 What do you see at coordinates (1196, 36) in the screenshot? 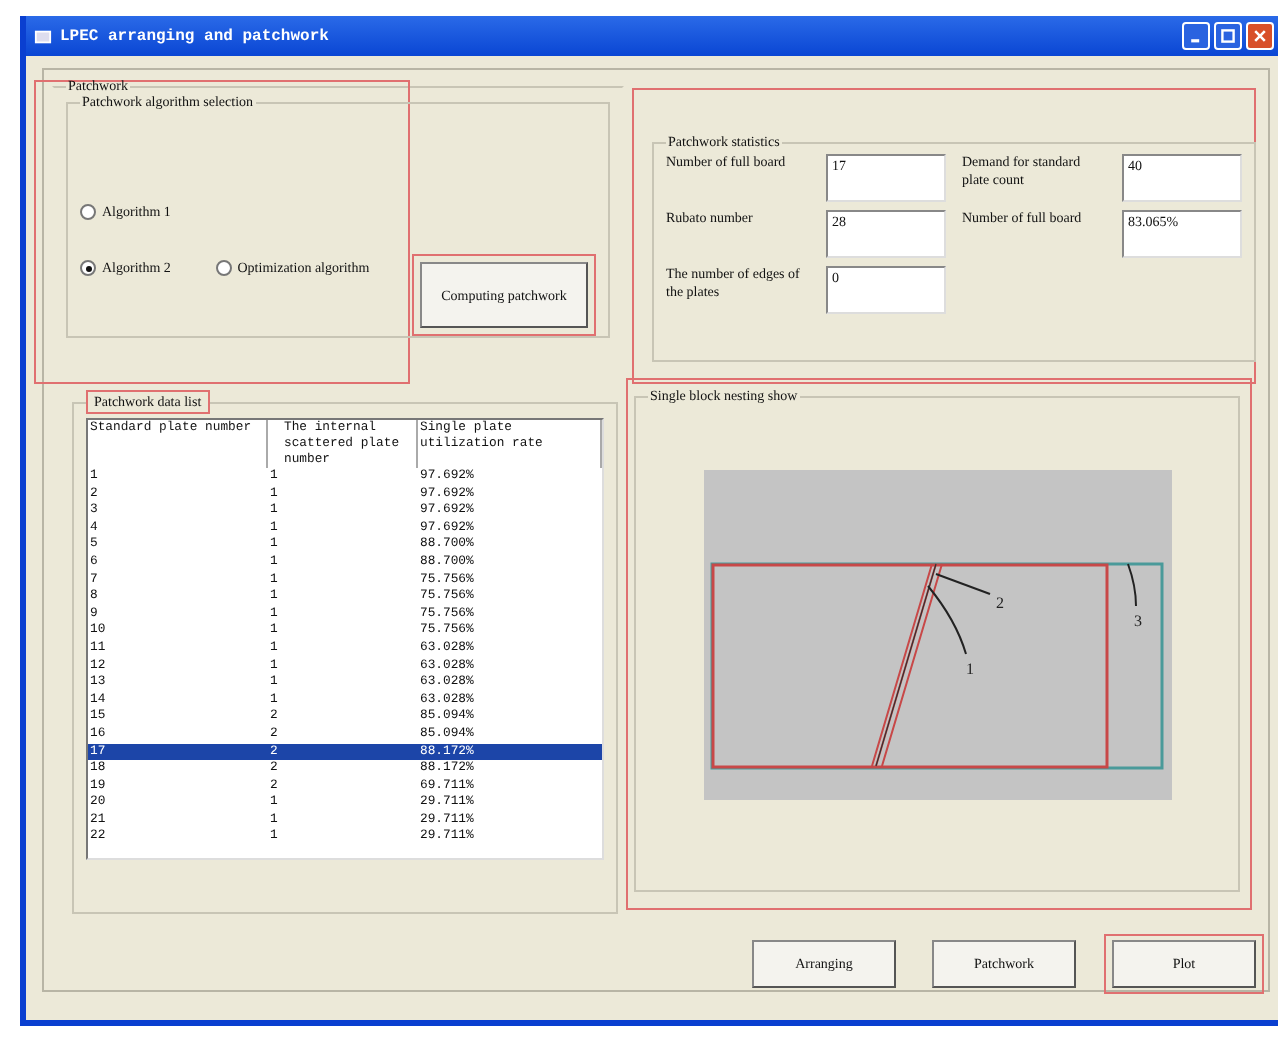
I see `minimize-button` at bounding box center [1196, 36].